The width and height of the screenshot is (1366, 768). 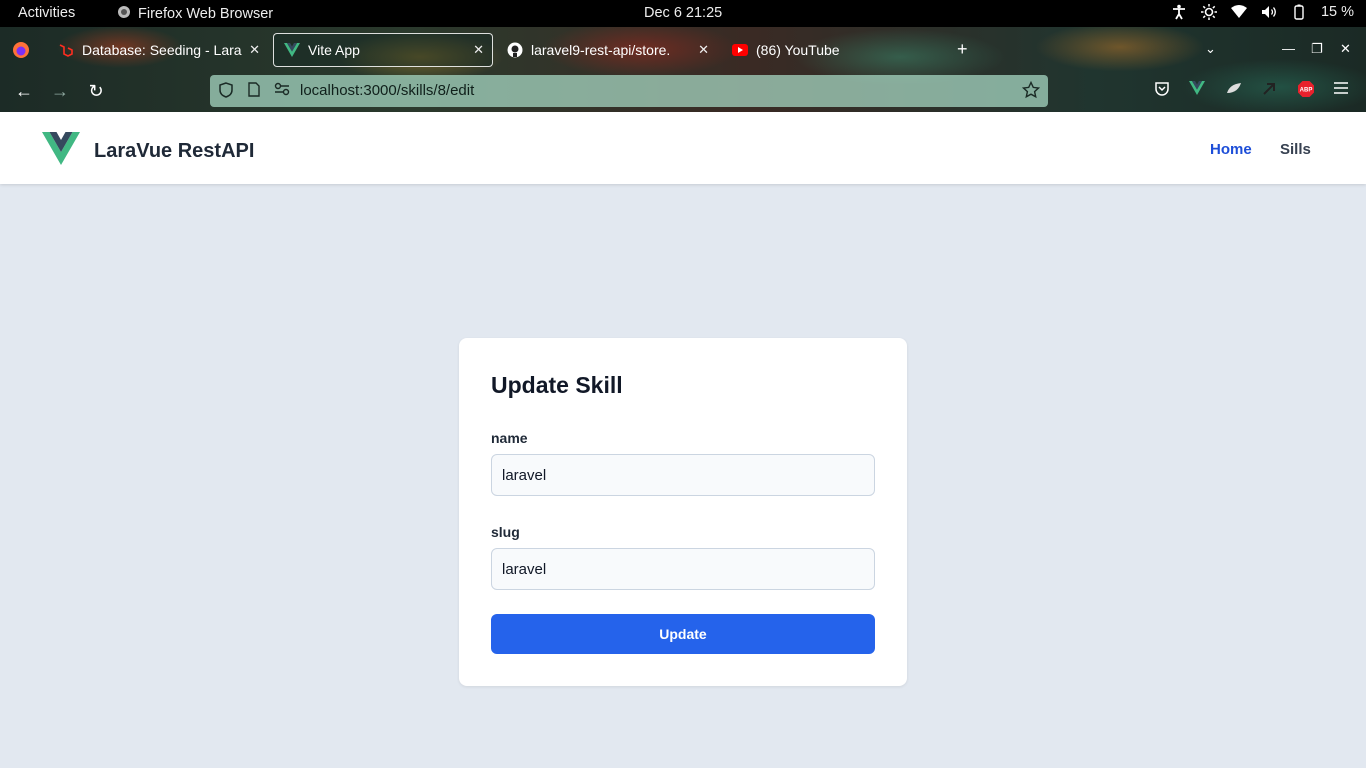 What do you see at coordinates (1317, 49) in the screenshot?
I see `maximize-icon: ❐` at bounding box center [1317, 49].